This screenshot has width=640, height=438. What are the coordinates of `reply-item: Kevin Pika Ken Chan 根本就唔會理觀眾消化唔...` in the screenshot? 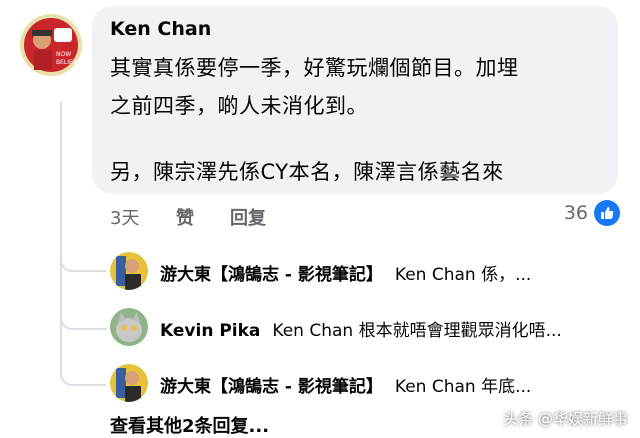 It's located at (390, 328).